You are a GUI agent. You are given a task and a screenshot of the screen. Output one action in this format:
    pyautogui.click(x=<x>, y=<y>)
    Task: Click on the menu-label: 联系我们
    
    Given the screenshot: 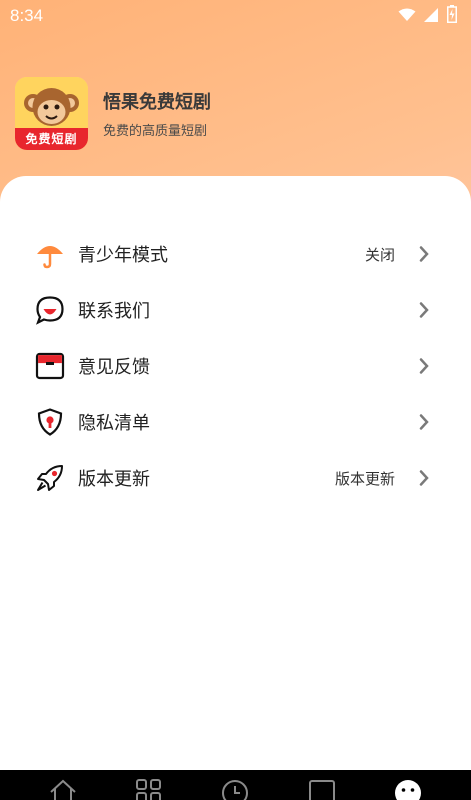 What is the action you would take?
    pyautogui.click(x=114, y=311)
    